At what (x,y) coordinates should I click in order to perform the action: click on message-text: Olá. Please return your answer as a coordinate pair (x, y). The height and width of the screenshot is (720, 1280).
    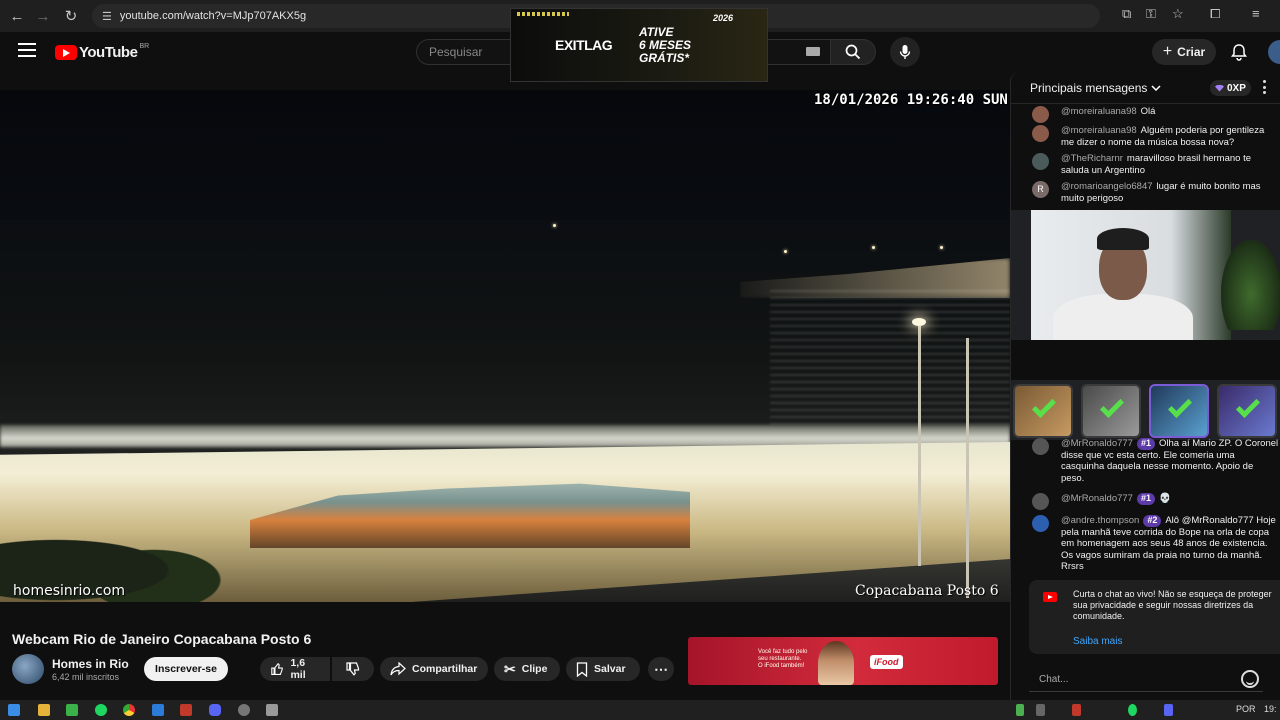
    Looking at the image, I should click on (1148, 111).